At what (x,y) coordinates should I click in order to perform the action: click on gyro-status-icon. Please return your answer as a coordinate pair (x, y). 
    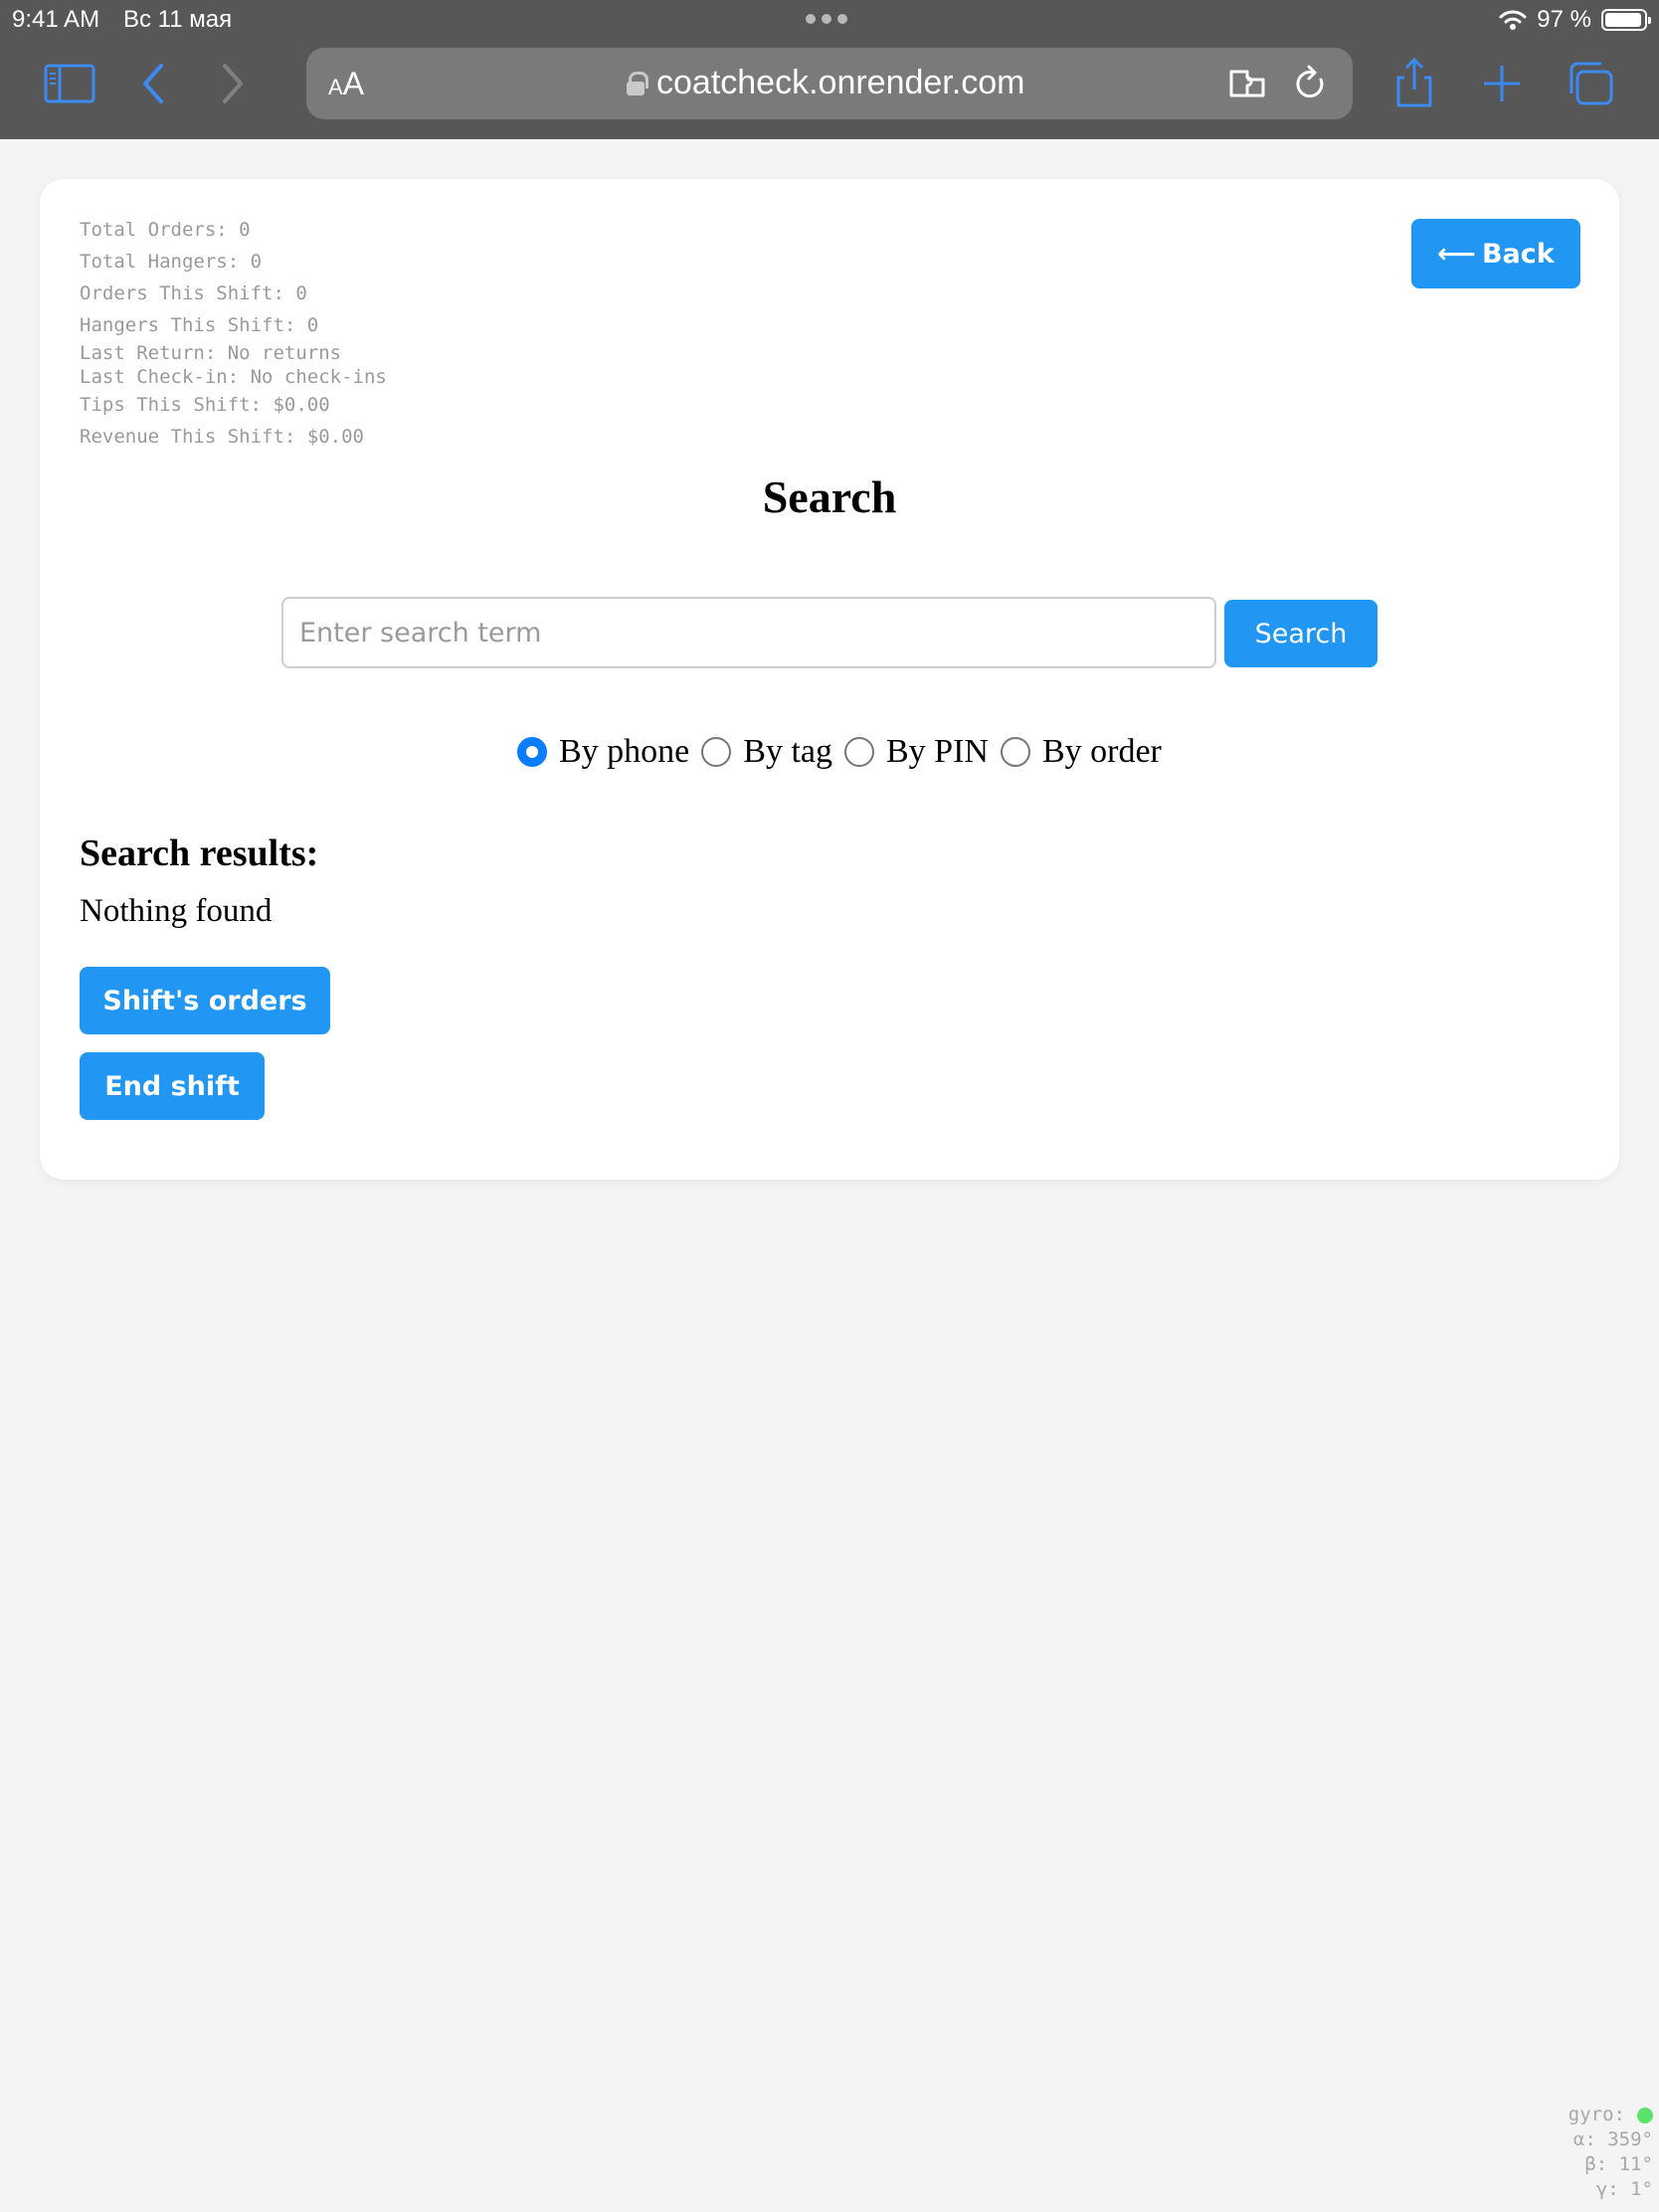
    Looking at the image, I should click on (1645, 2115).